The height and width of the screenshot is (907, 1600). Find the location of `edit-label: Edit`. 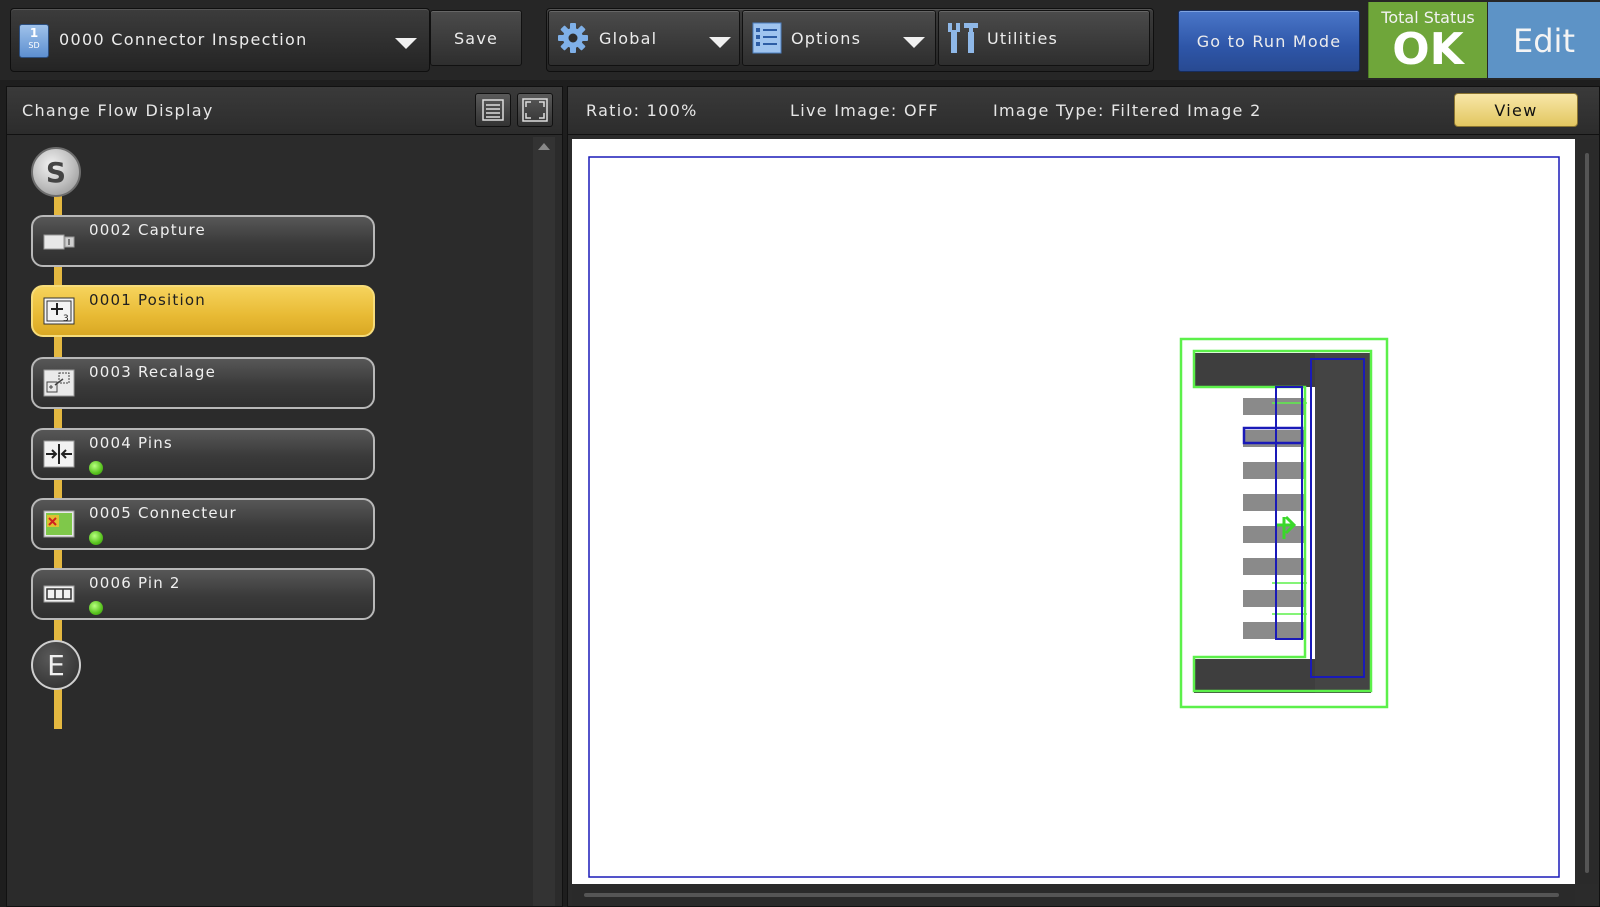

edit-label: Edit is located at coordinates (1544, 41).